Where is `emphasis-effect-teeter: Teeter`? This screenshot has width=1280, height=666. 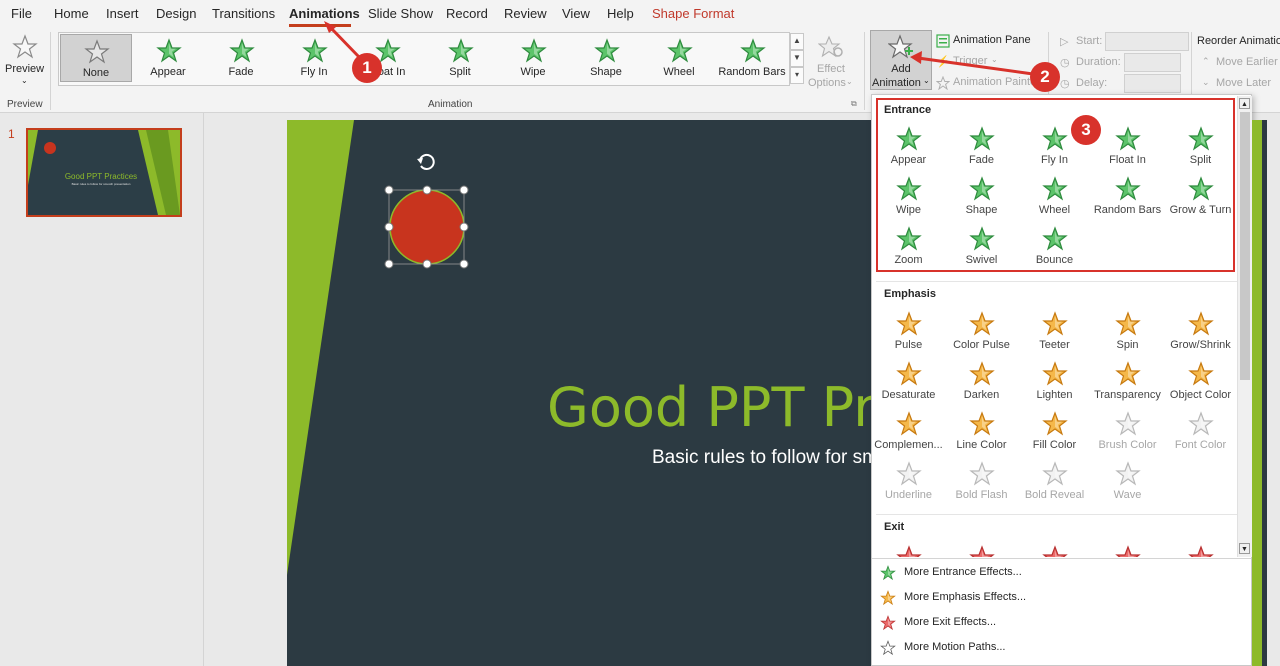
emphasis-effect-teeter: Teeter is located at coordinates (1054, 335).